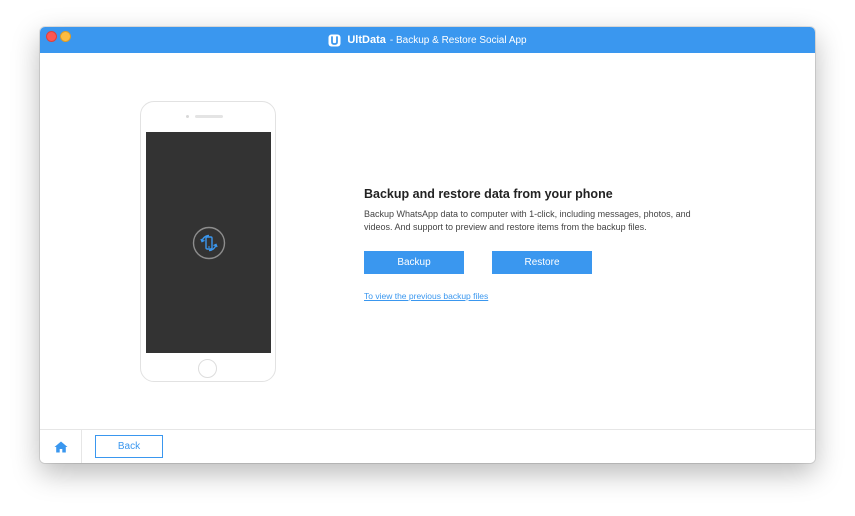  I want to click on footer-bar: Back, so click(427, 446).